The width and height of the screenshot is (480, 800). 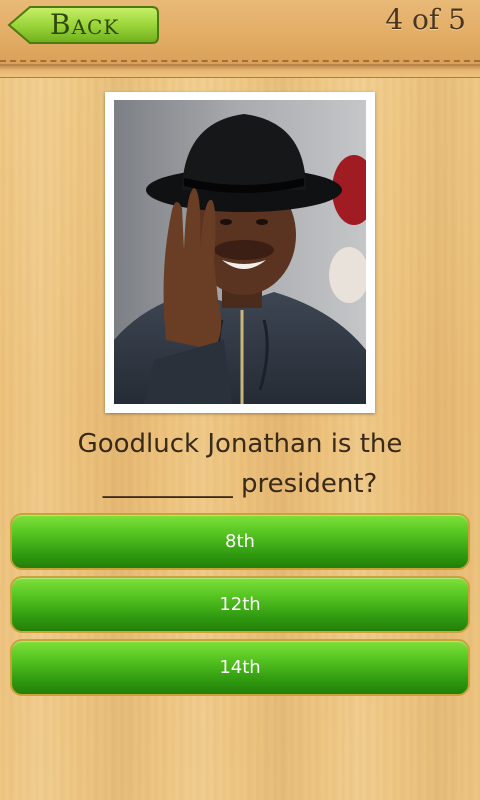 What do you see at coordinates (240, 541) in the screenshot?
I see `answer-button-1: 8th` at bounding box center [240, 541].